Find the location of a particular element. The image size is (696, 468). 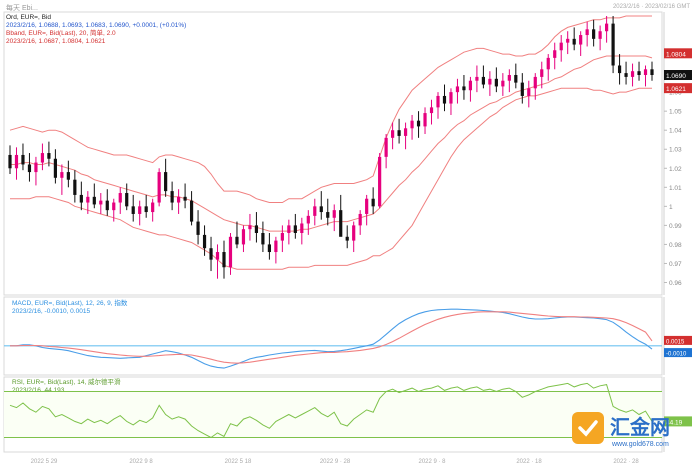

rsi-band-fill is located at coordinates (333, 414).